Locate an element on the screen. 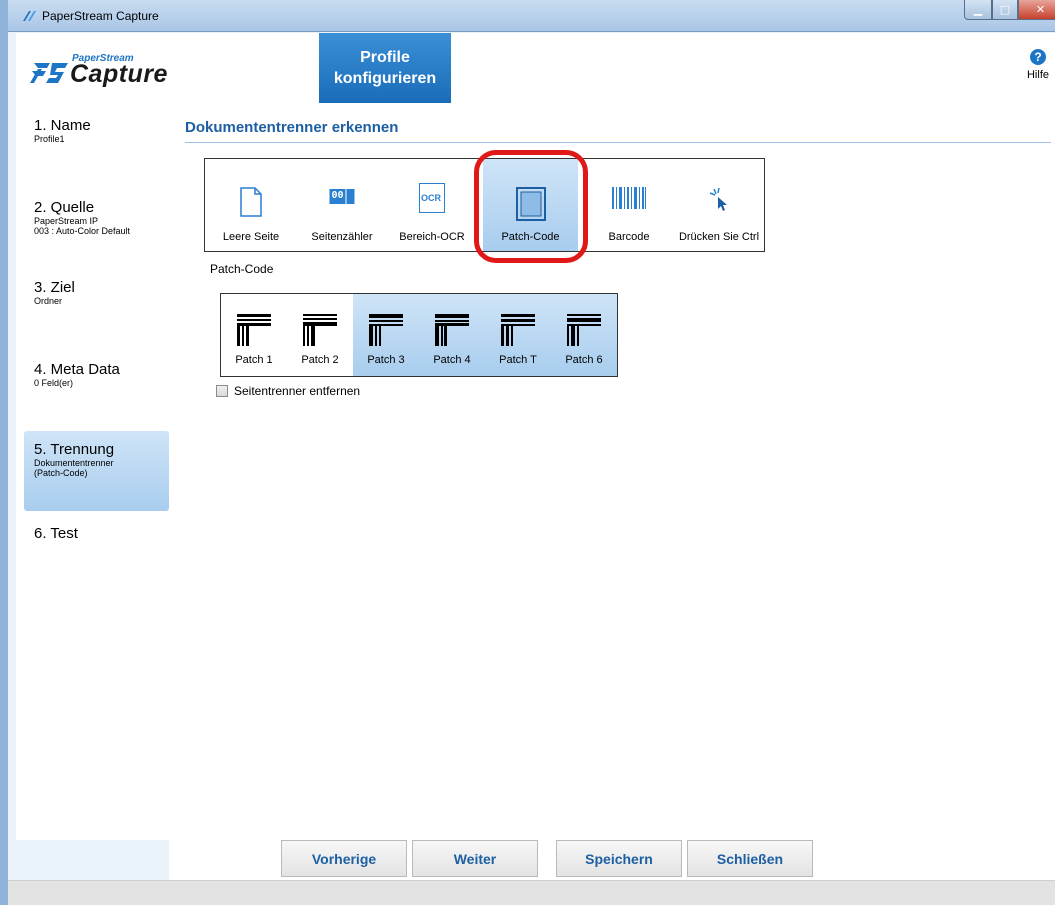 Image resolution: width=1055 pixels, height=905 pixels. ocr-icon-text: OCR is located at coordinates (431, 198).